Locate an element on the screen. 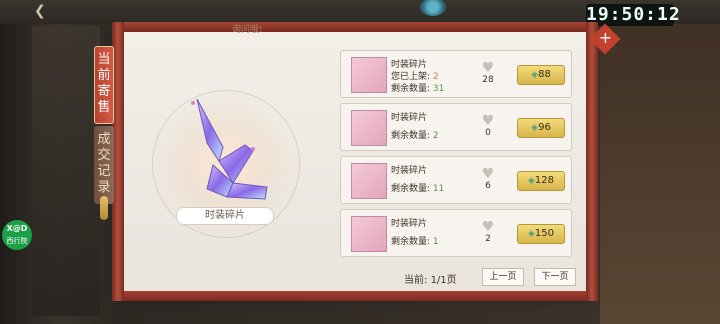 This screenshot has width=720, height=324. like-count: 0 is located at coordinates (488, 133).